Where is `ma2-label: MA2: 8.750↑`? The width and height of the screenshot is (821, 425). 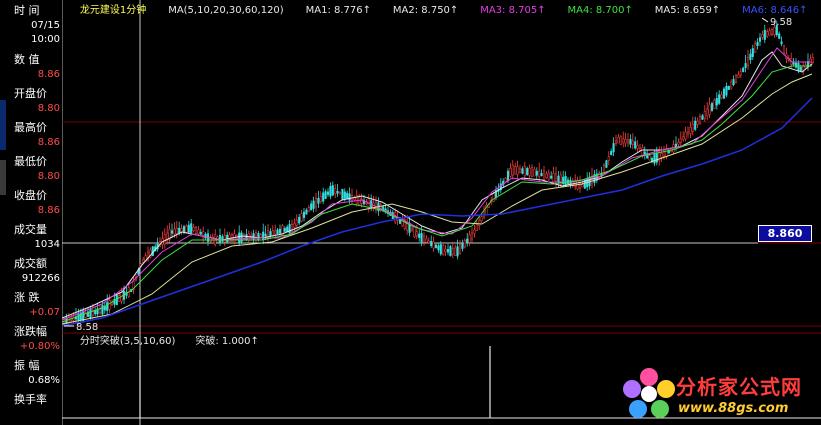
ma2-label: MA2: 8.750↑ is located at coordinates (425, 10).